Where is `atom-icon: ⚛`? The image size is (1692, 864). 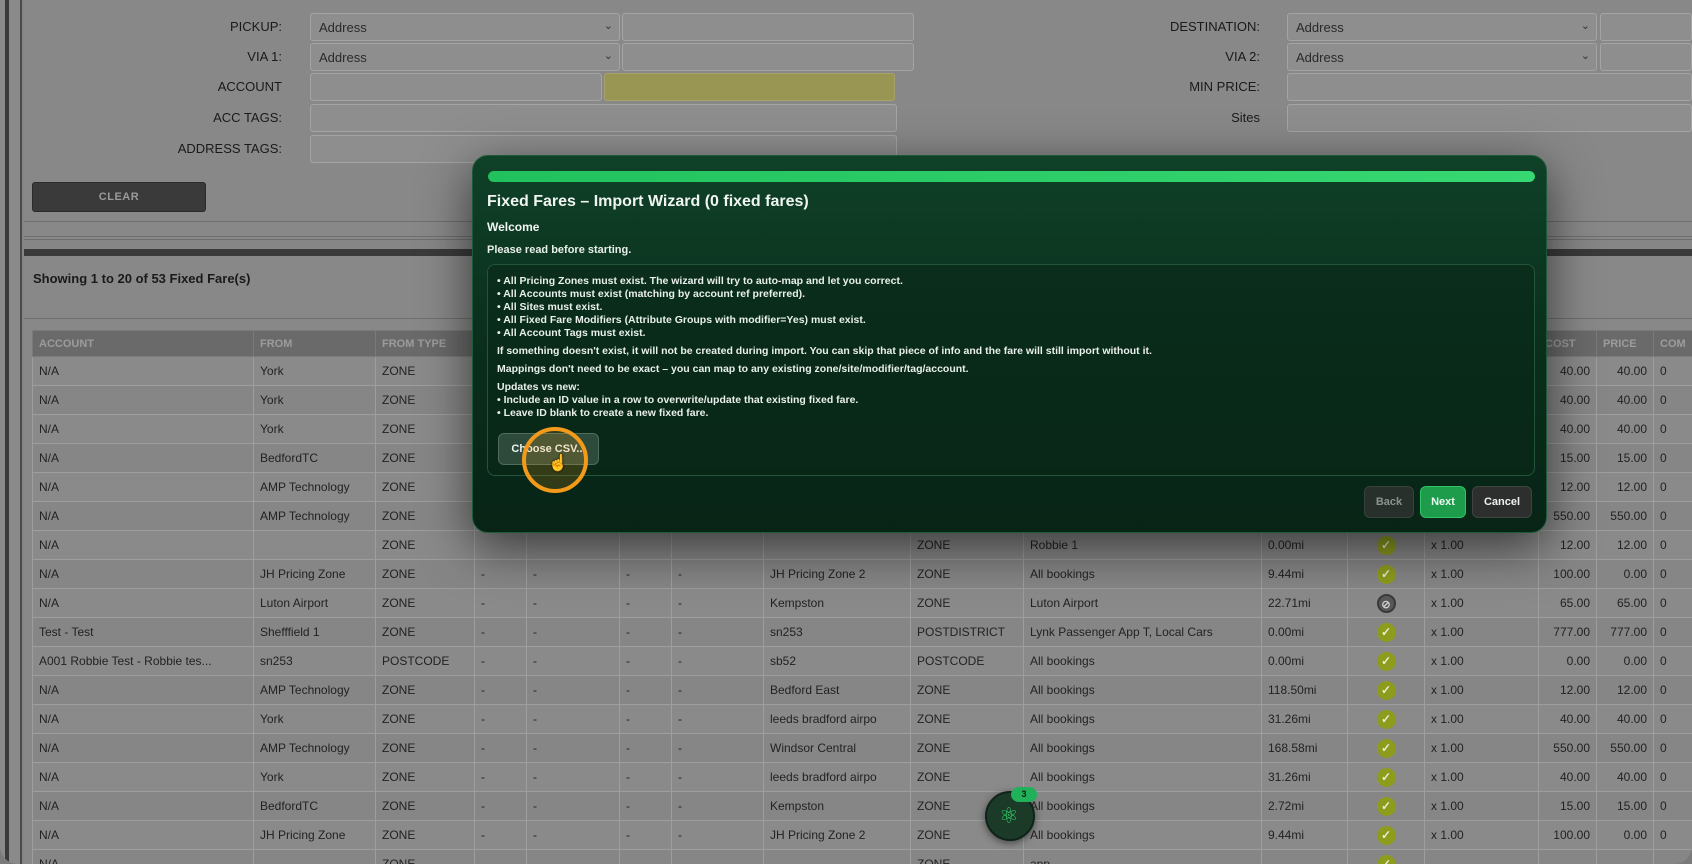 atom-icon: ⚛ is located at coordinates (1009, 815).